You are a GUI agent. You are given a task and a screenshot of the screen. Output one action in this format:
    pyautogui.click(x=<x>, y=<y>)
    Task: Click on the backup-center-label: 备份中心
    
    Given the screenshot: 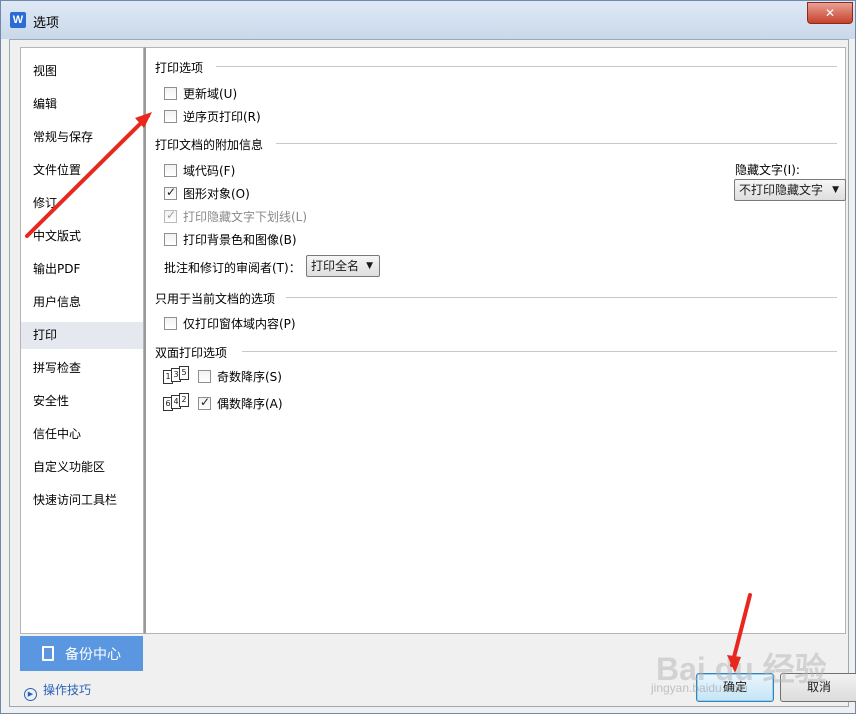 What is the action you would take?
    pyautogui.click(x=93, y=655)
    